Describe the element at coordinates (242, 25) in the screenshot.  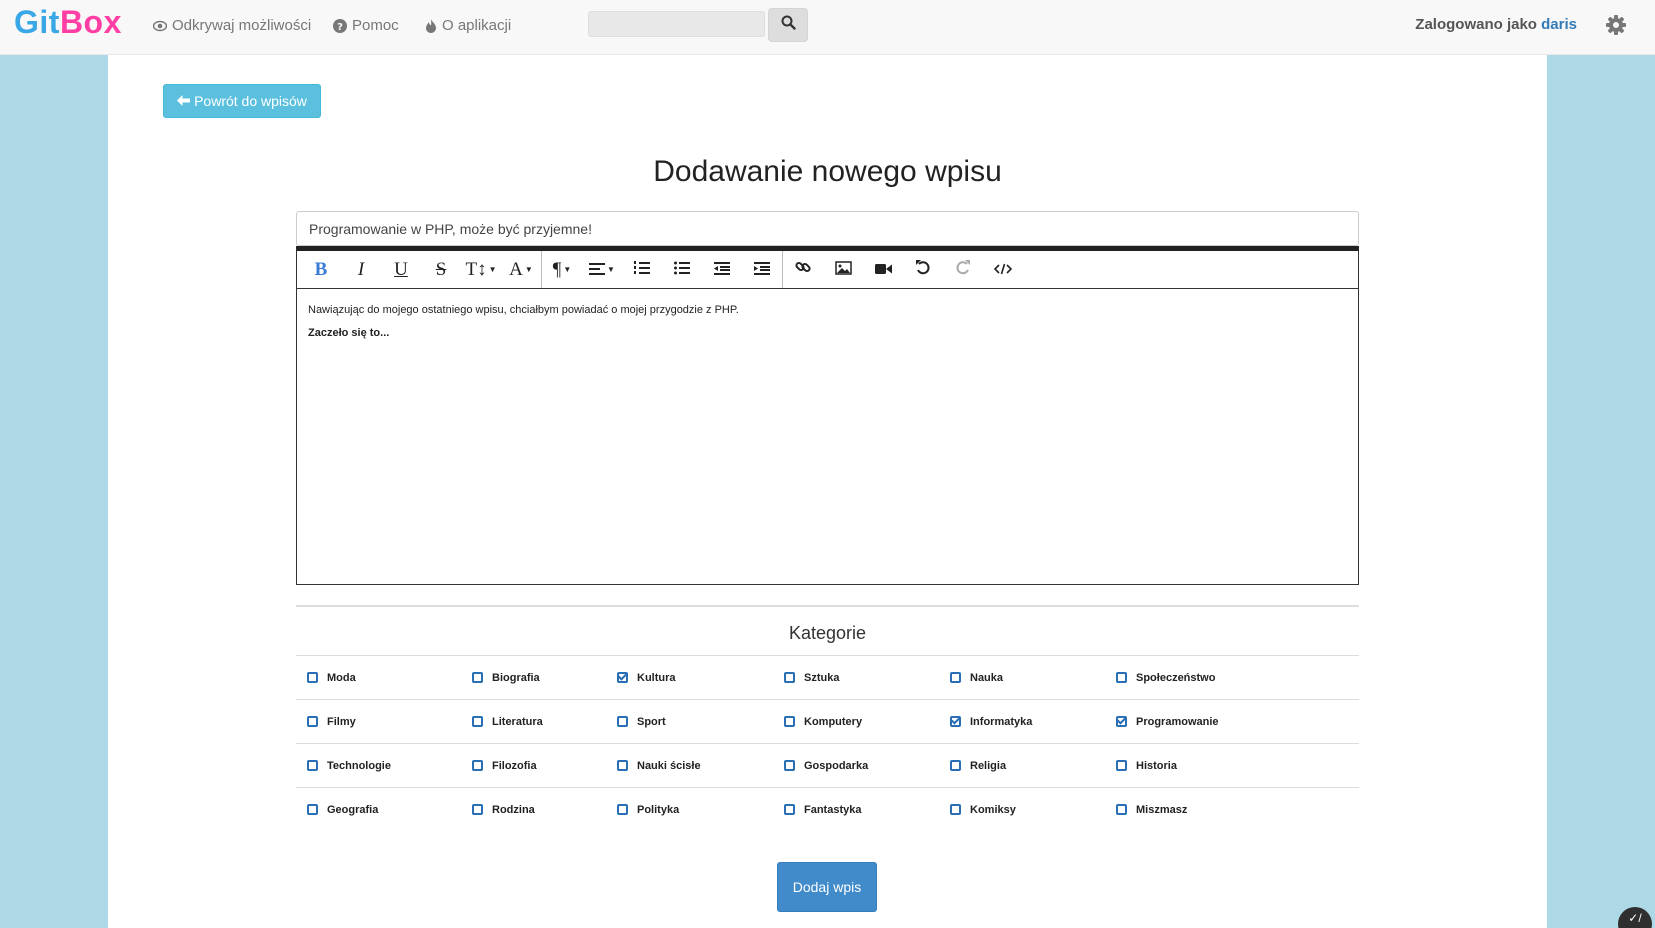
I see `nav-link-label: Odkrywaj możliwości` at that location.